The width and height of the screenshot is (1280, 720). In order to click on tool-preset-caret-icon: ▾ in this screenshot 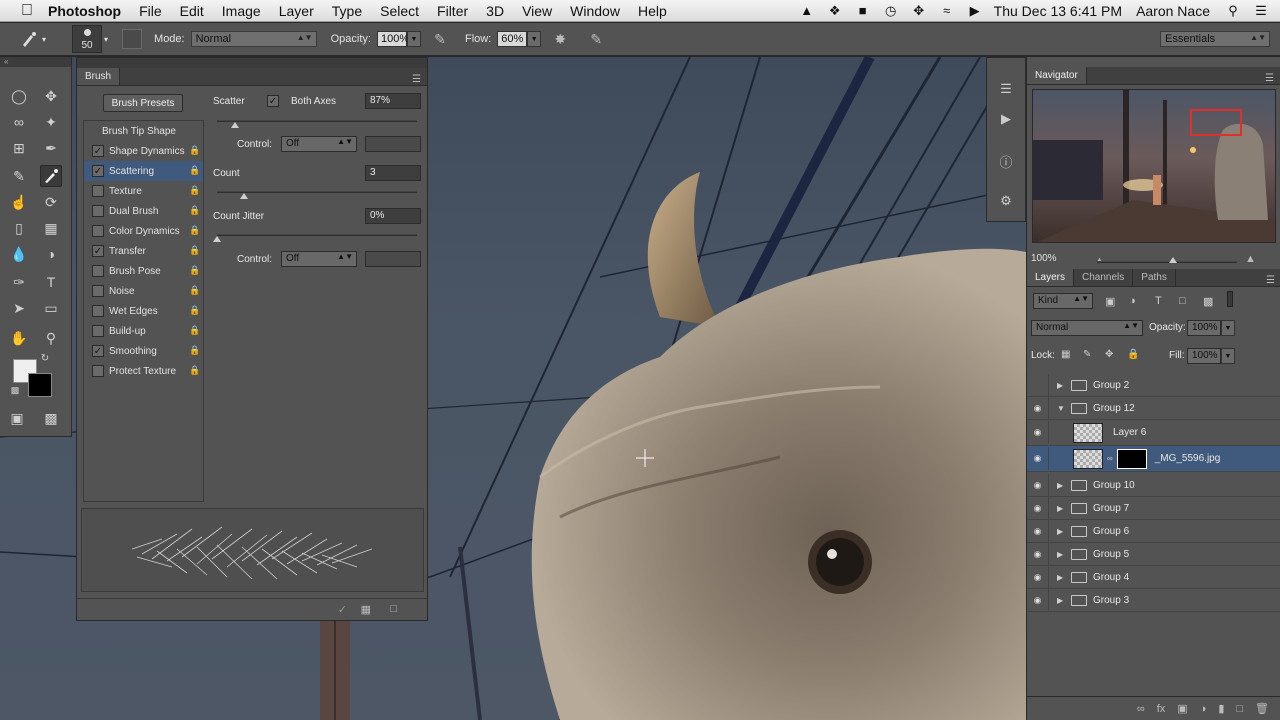, I will do `click(44, 39)`.